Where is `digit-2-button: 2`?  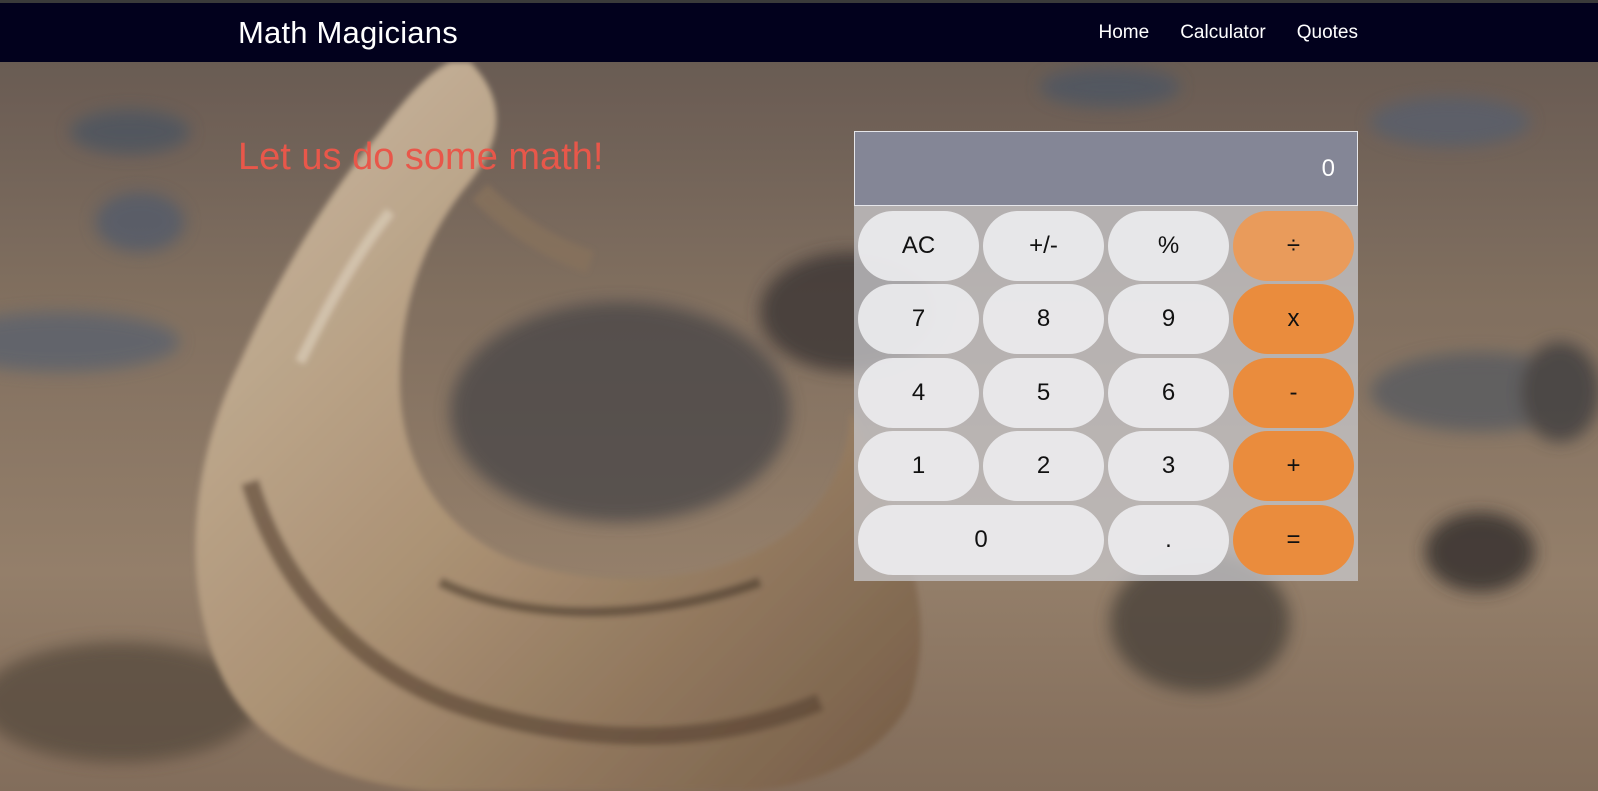
digit-2-button: 2 is located at coordinates (1043, 466).